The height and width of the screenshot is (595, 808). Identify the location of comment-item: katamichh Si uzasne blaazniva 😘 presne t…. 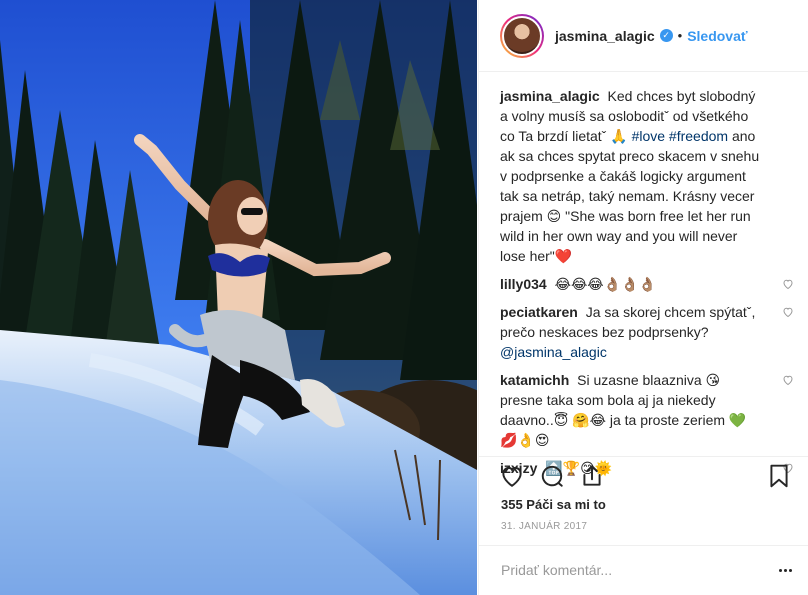
(646, 410).